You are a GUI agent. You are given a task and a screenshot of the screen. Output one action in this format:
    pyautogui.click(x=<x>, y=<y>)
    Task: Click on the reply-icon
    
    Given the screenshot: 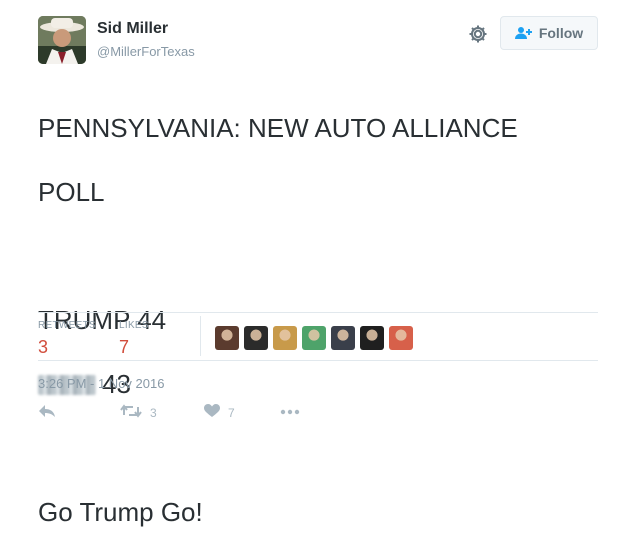 What is the action you would take?
    pyautogui.click(x=47, y=412)
    